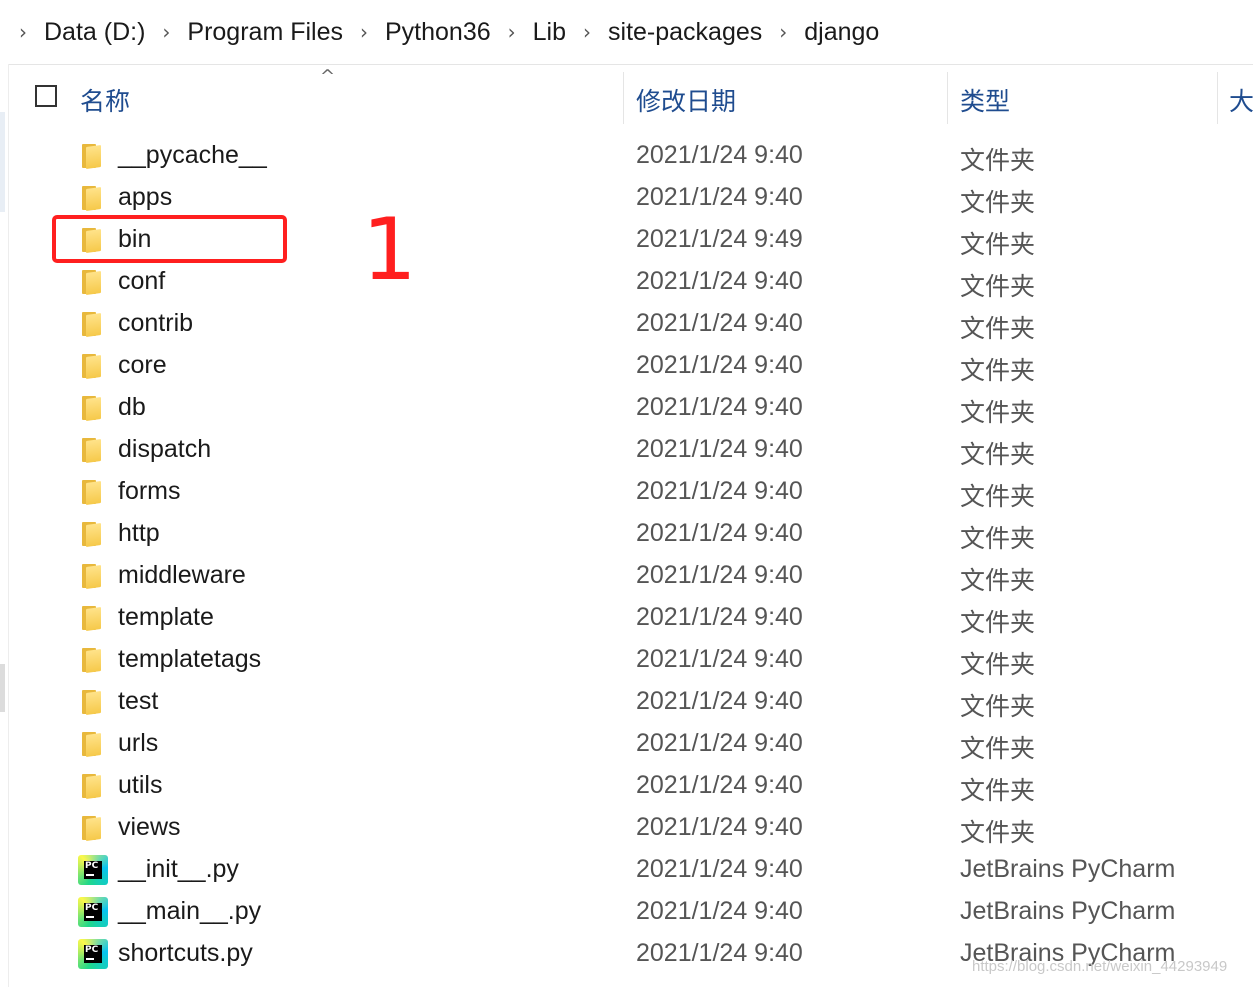  I want to click on file-row: template 2021/1/24 9:40 文件夹, so click(626, 618).